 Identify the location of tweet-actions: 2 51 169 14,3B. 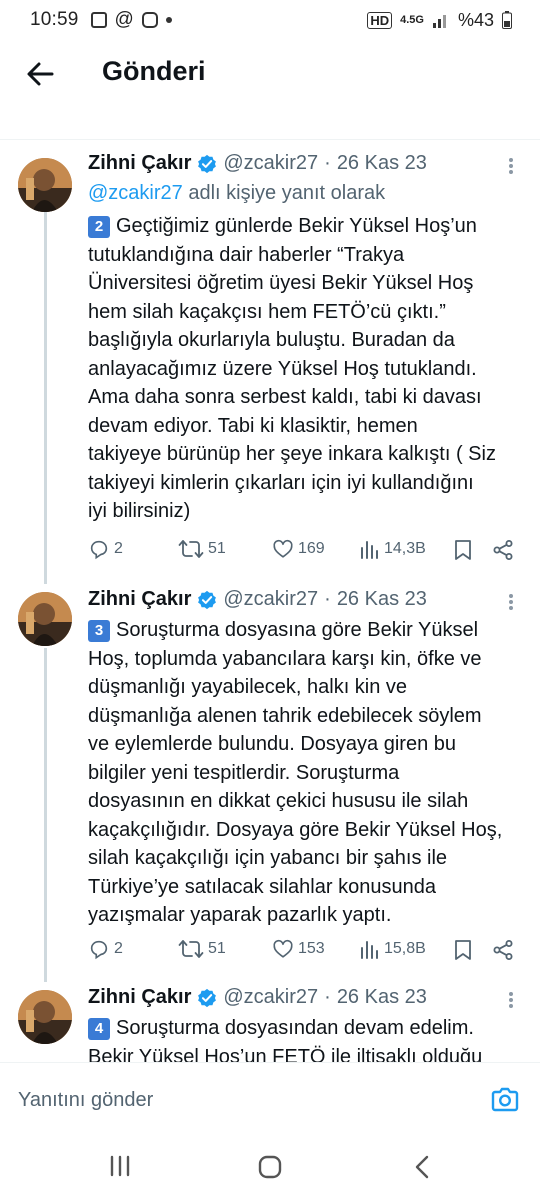
(308, 551).